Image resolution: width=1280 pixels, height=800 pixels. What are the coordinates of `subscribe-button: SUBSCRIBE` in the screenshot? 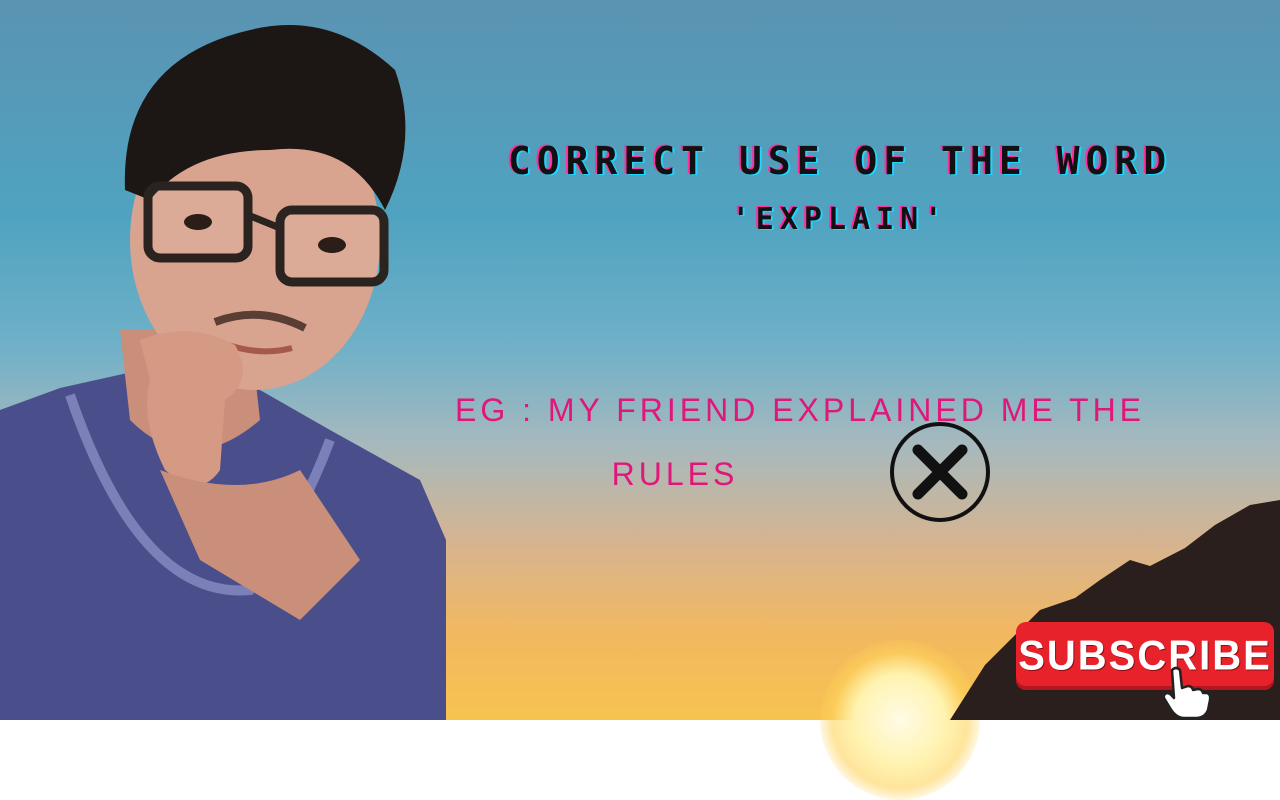 It's located at (1145, 656).